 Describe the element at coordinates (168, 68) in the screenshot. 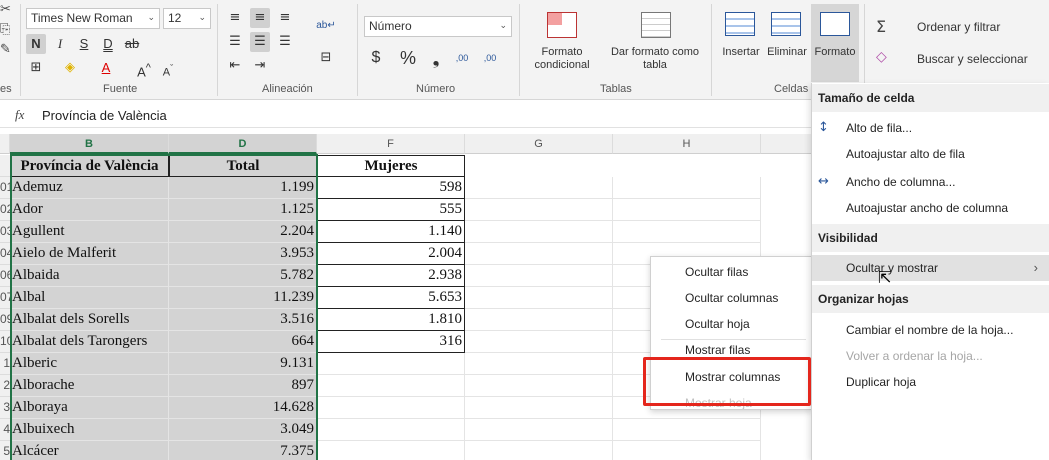

I see `decrease-font-icon: Aˇ` at that location.